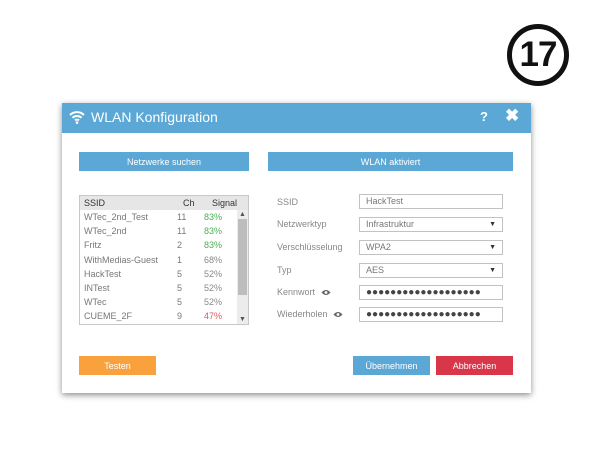 This screenshot has height=450, width=600. What do you see at coordinates (288, 202) in the screenshot?
I see `ssid-label: SSID` at bounding box center [288, 202].